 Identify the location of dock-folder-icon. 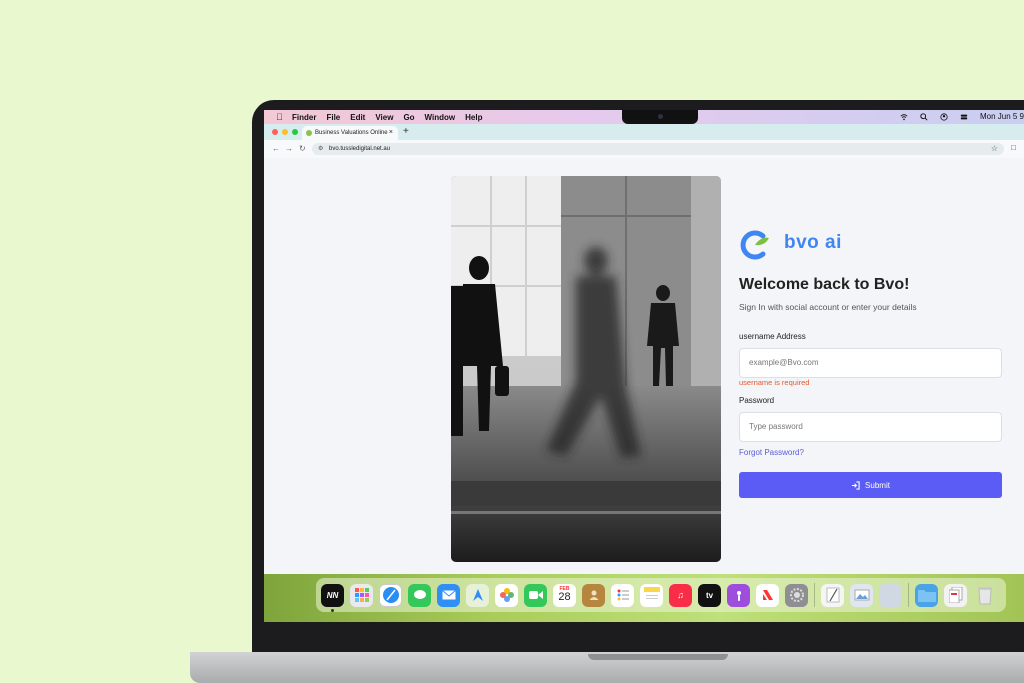
(926, 595).